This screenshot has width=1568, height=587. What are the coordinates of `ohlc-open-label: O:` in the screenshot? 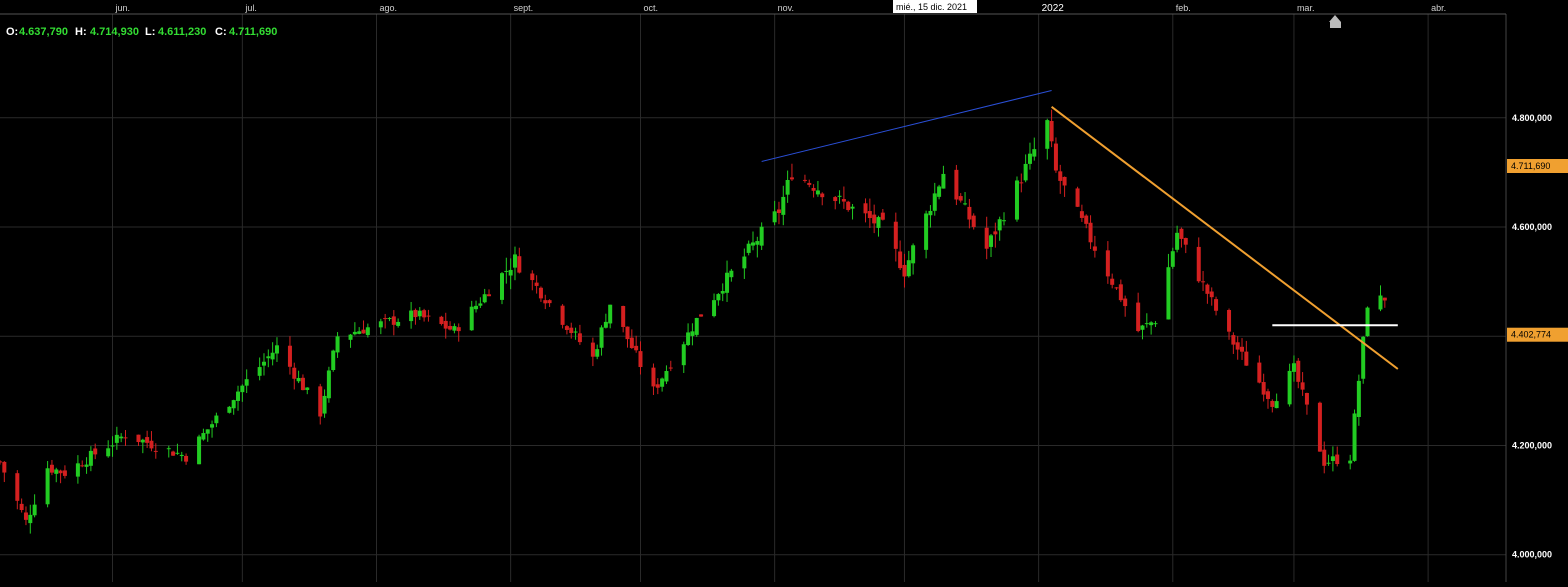 It's located at (12, 32).